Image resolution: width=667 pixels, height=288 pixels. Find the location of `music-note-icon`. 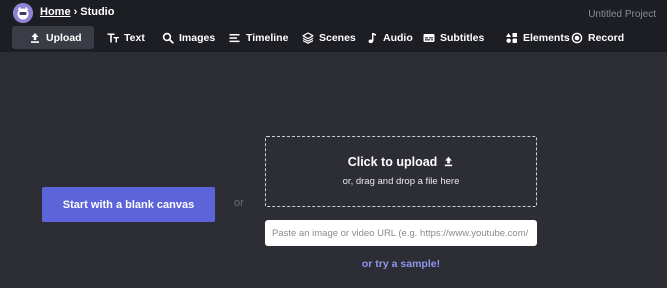

music-note-icon is located at coordinates (372, 38).